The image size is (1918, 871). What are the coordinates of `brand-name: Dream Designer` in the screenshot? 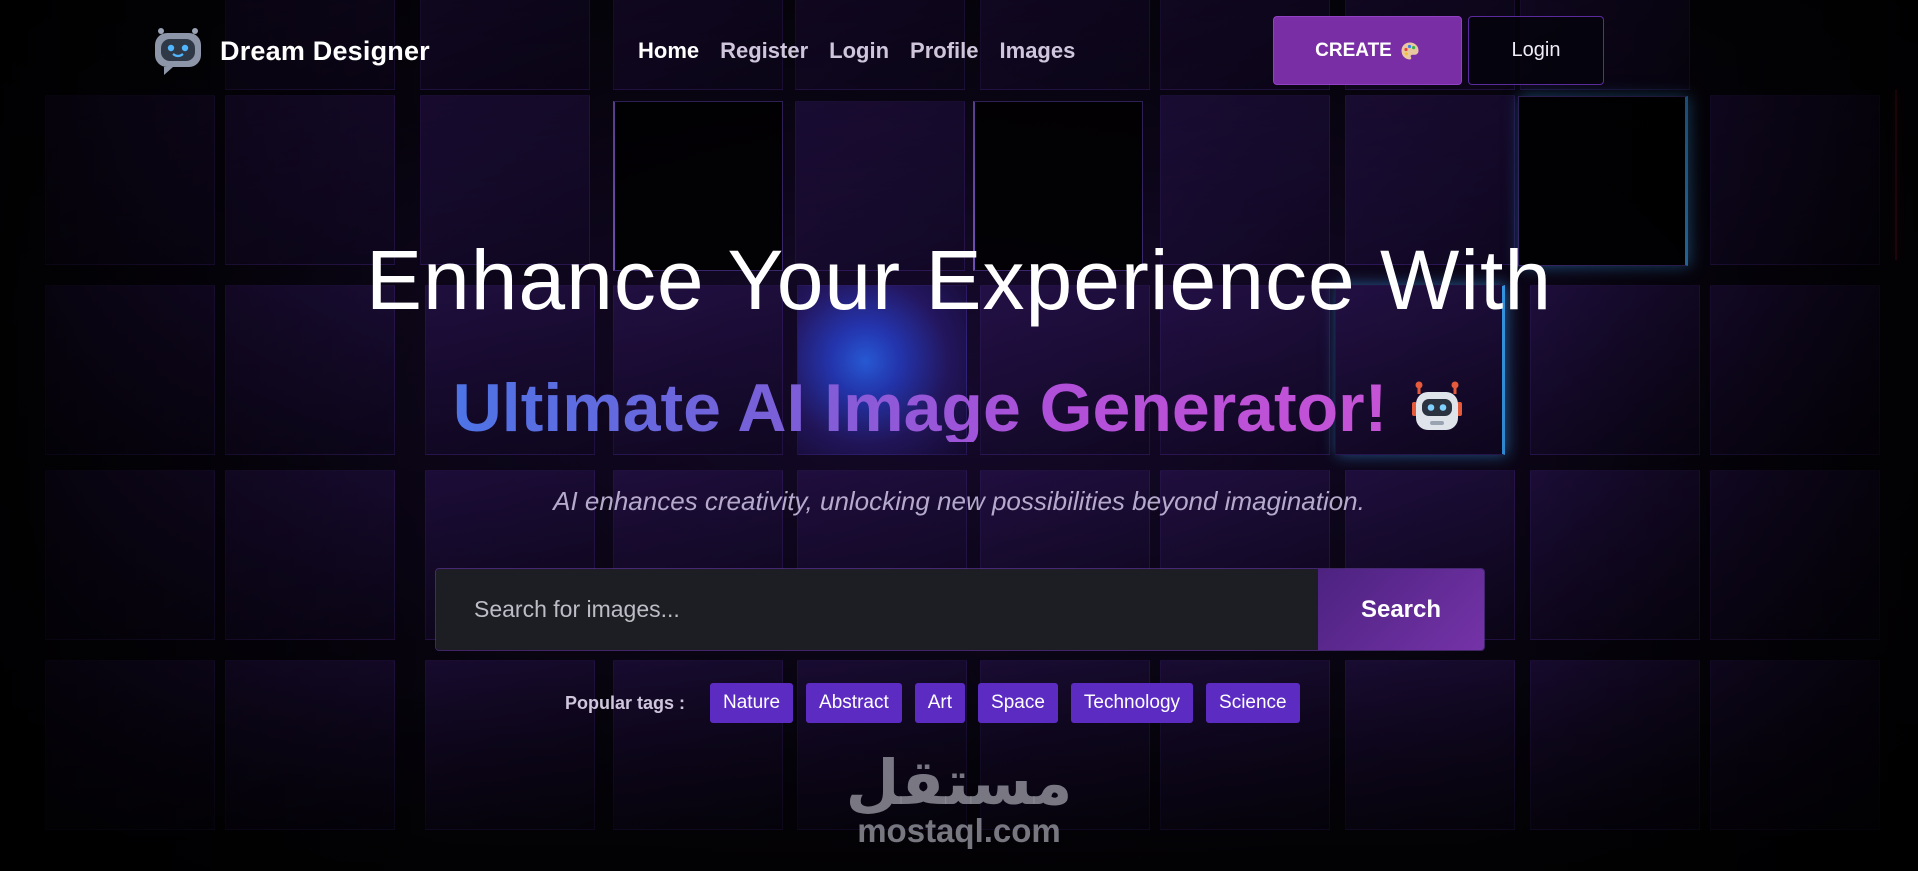 It's located at (325, 50).